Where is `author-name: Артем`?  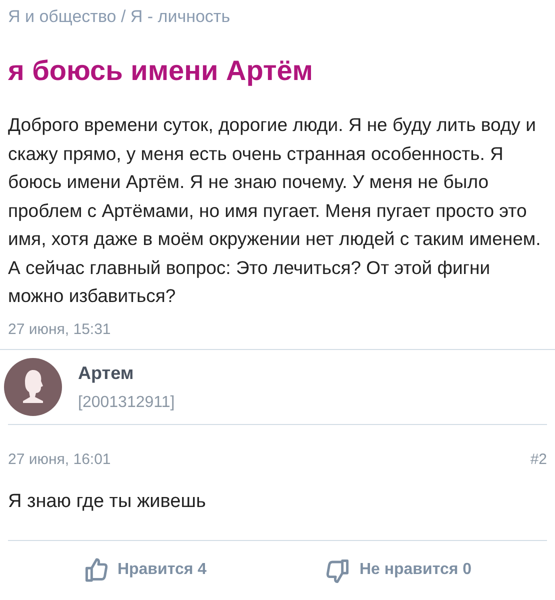 author-name: Артем is located at coordinates (126, 373).